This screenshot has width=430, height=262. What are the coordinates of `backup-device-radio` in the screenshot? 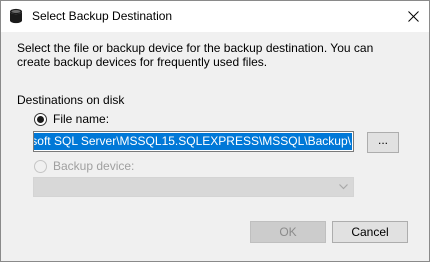 It's located at (40, 166).